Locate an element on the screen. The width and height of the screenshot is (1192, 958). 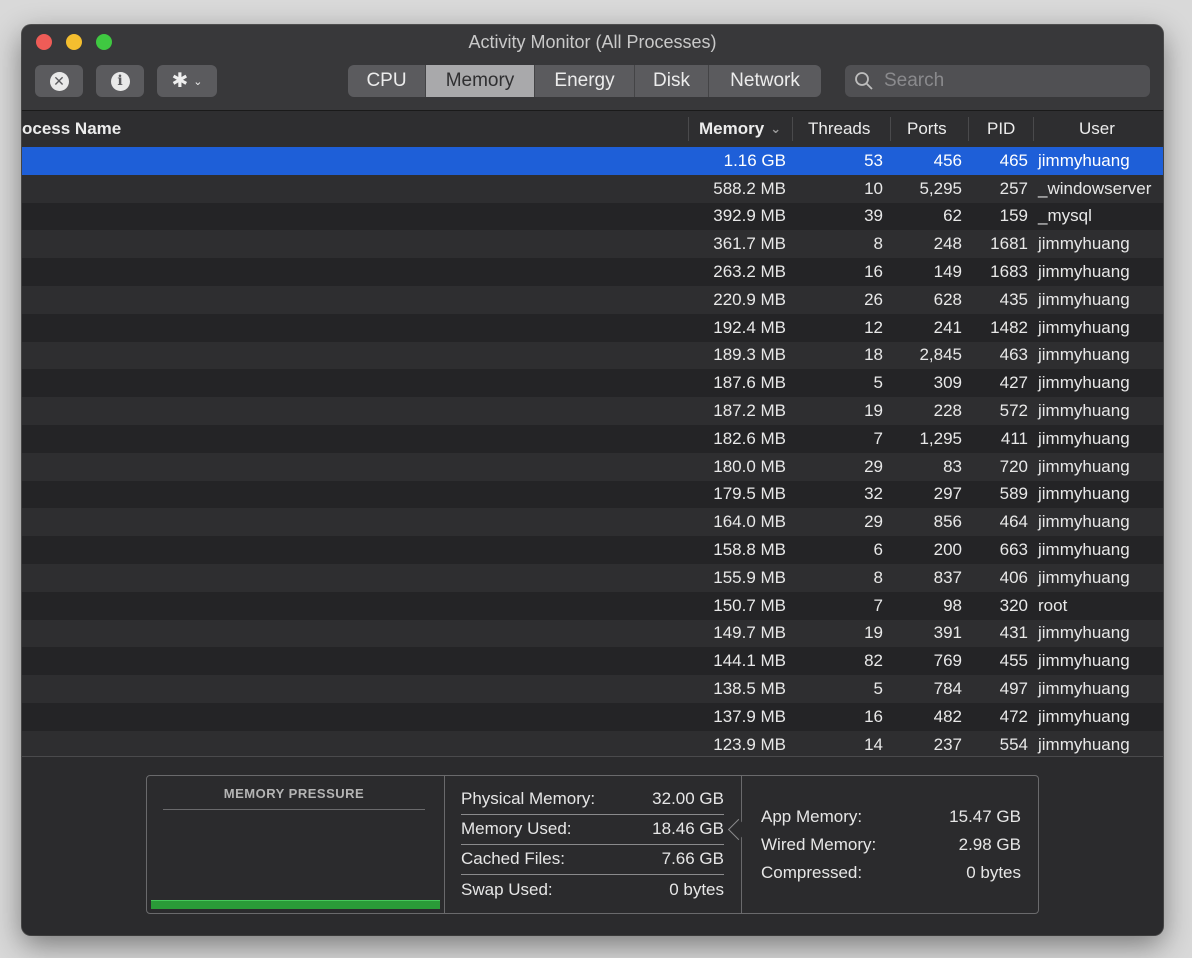
column-memory: Memory ⌄ is located at coordinates (740, 129).